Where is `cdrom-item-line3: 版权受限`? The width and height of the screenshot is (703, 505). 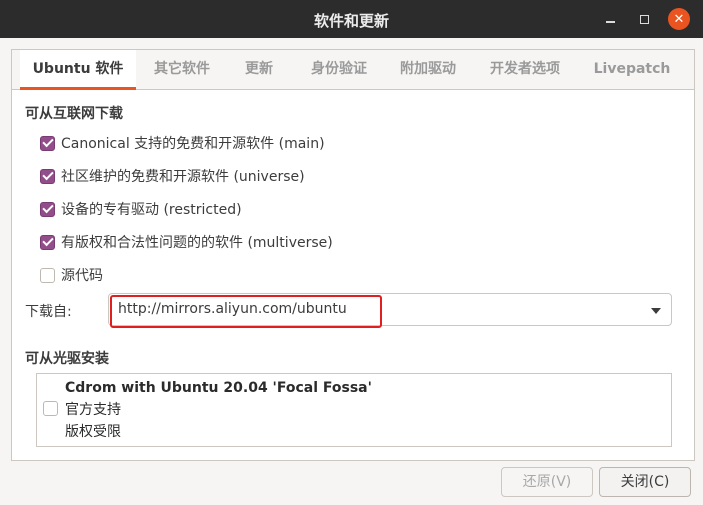
cdrom-item-line3: 版权受限 is located at coordinates (93, 432).